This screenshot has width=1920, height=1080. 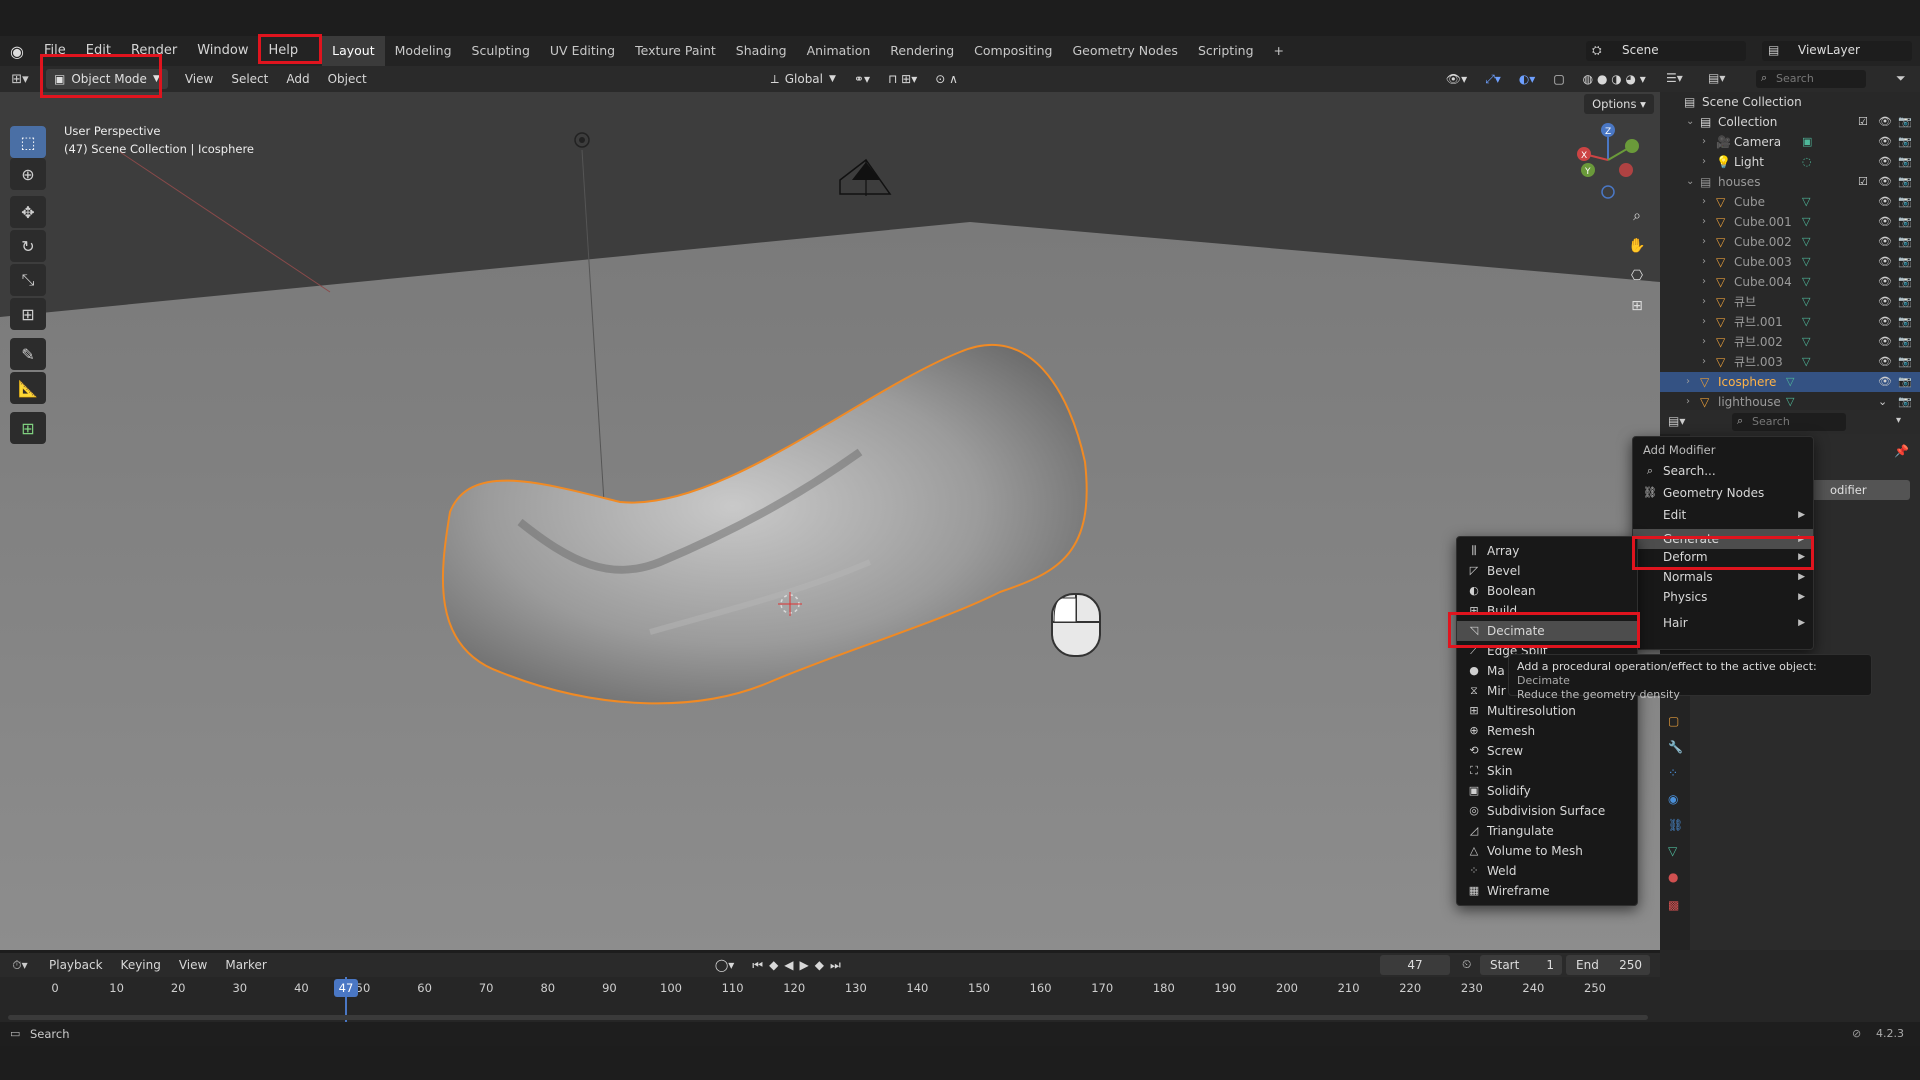 What do you see at coordinates (1415, 965) in the screenshot?
I see `current-frame-field: 47` at bounding box center [1415, 965].